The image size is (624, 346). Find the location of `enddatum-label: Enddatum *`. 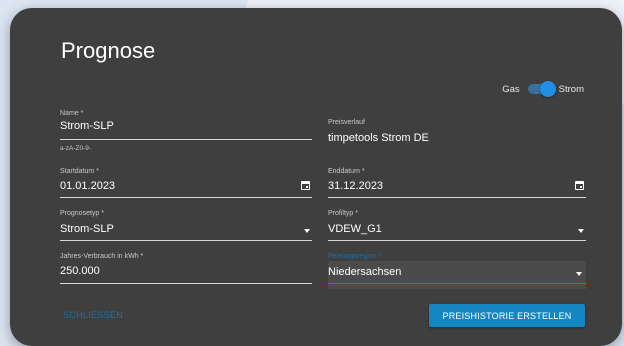

enddatum-label: Enddatum * is located at coordinates (346, 171).